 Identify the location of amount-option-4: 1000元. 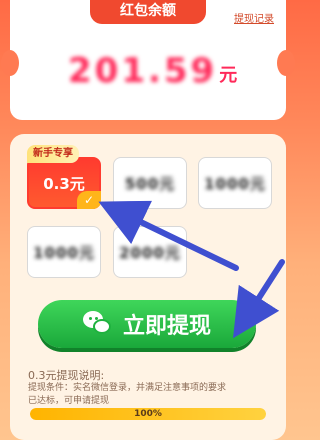
(64, 252).